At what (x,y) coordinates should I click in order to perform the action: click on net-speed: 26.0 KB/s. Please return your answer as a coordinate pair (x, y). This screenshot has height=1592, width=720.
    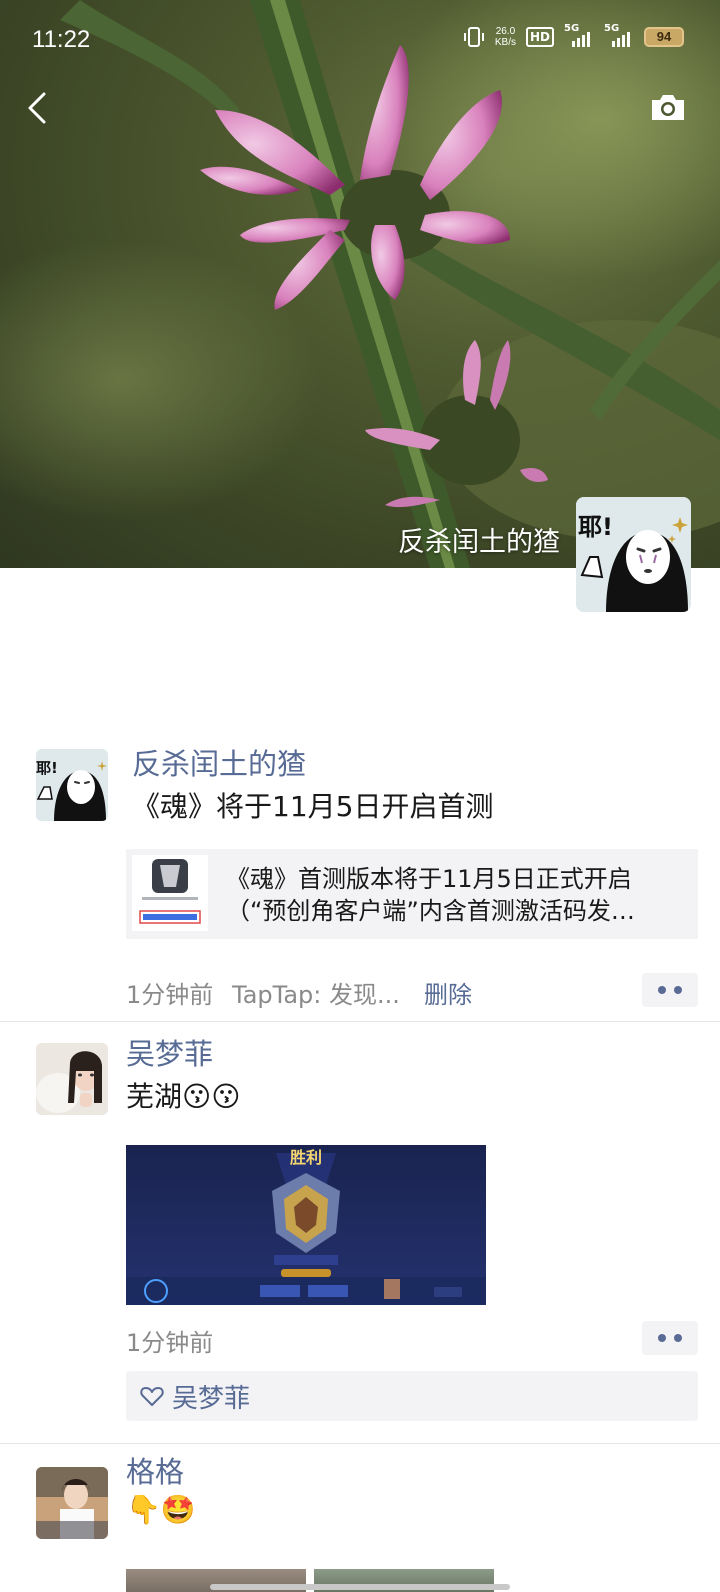
    Looking at the image, I should click on (505, 37).